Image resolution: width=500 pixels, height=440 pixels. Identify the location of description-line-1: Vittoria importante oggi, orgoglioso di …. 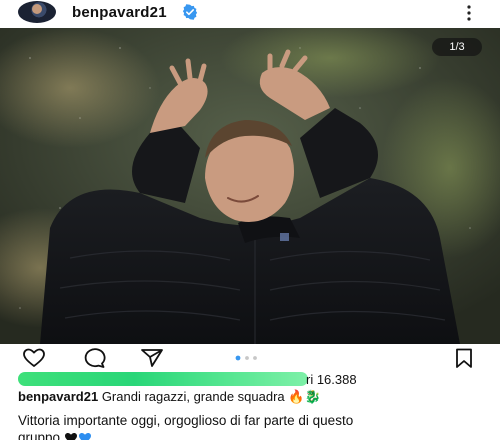
(186, 420).